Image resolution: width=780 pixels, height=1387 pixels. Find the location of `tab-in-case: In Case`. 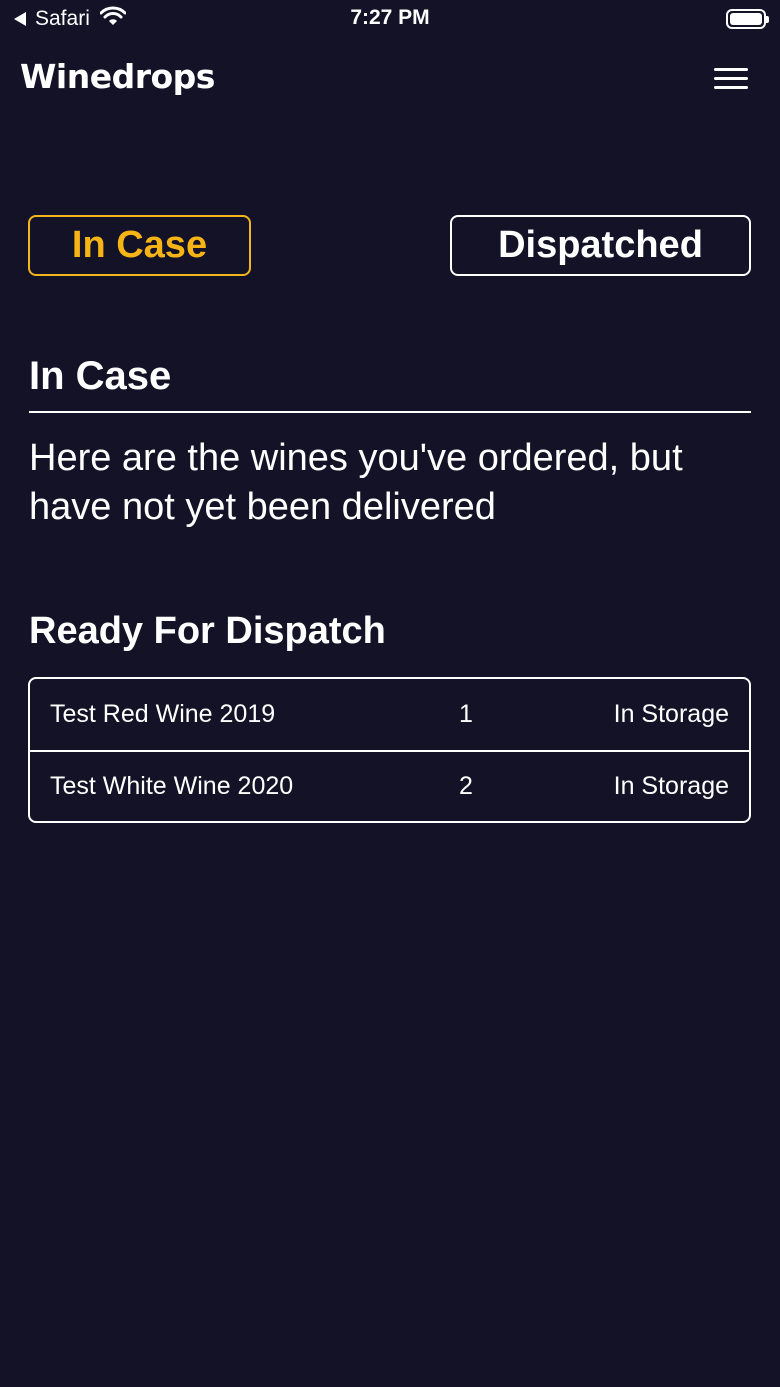

tab-in-case: In Case is located at coordinates (139, 245).